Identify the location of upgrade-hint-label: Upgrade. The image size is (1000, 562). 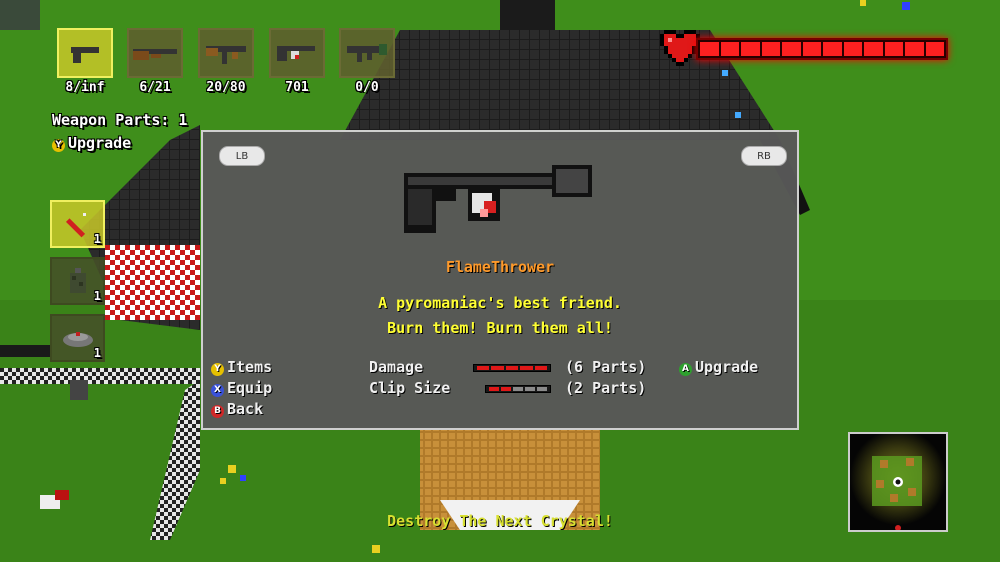
(100, 143).